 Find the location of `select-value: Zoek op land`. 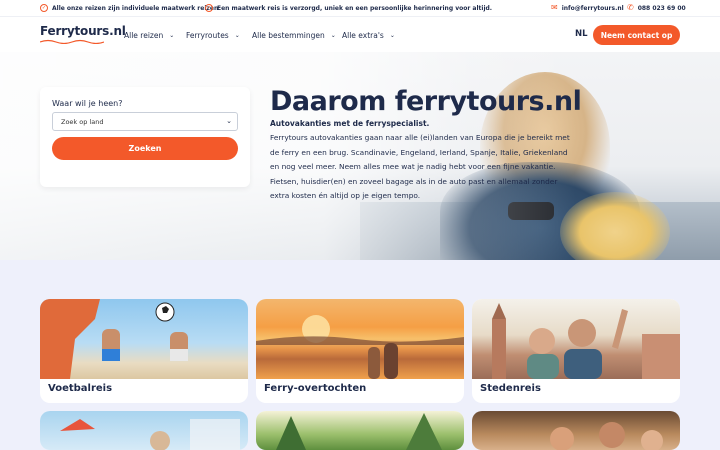

select-value: Zoek op land is located at coordinates (82, 121).